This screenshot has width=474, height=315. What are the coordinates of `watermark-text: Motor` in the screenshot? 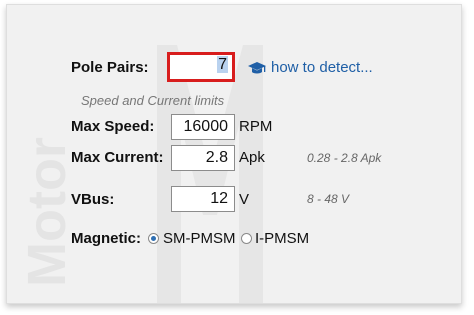 It's located at (47, 212).